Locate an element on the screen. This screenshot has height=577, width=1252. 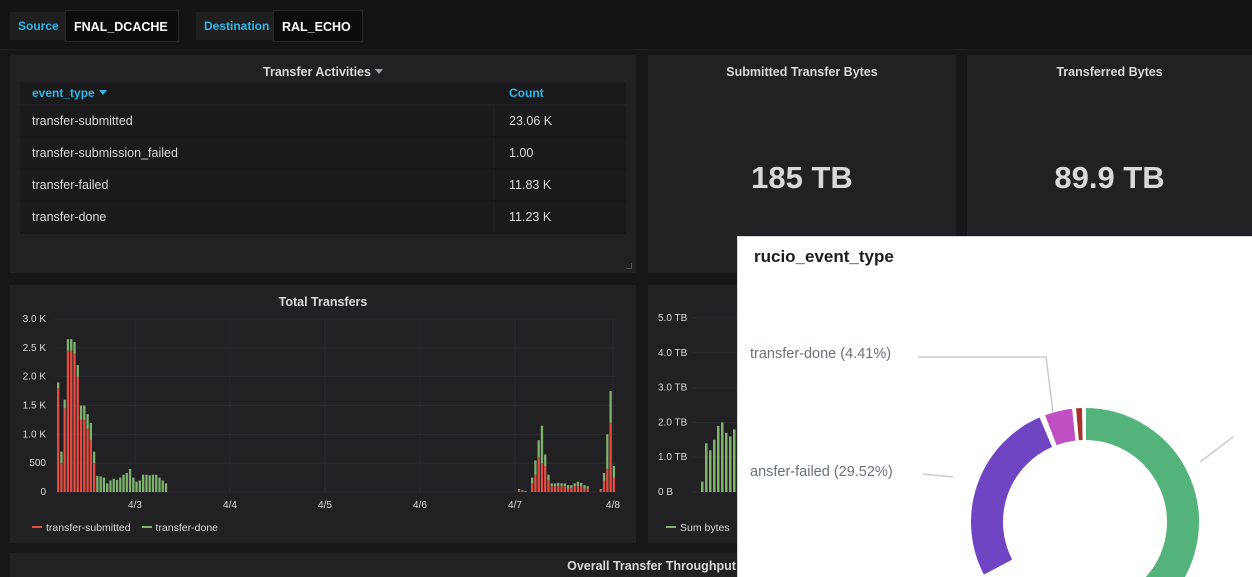
donut-label-transfer-done: transfer-done (4.41%) is located at coordinates (821, 354).